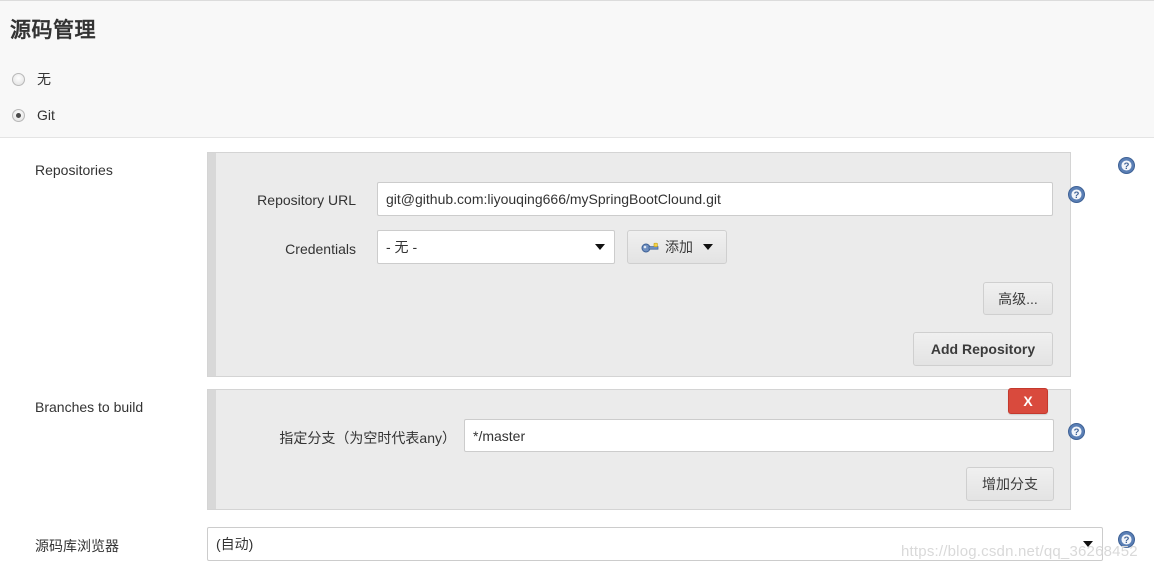  What do you see at coordinates (77, 546) in the screenshot?
I see `repository-browser-label: 源码库浏览器` at bounding box center [77, 546].